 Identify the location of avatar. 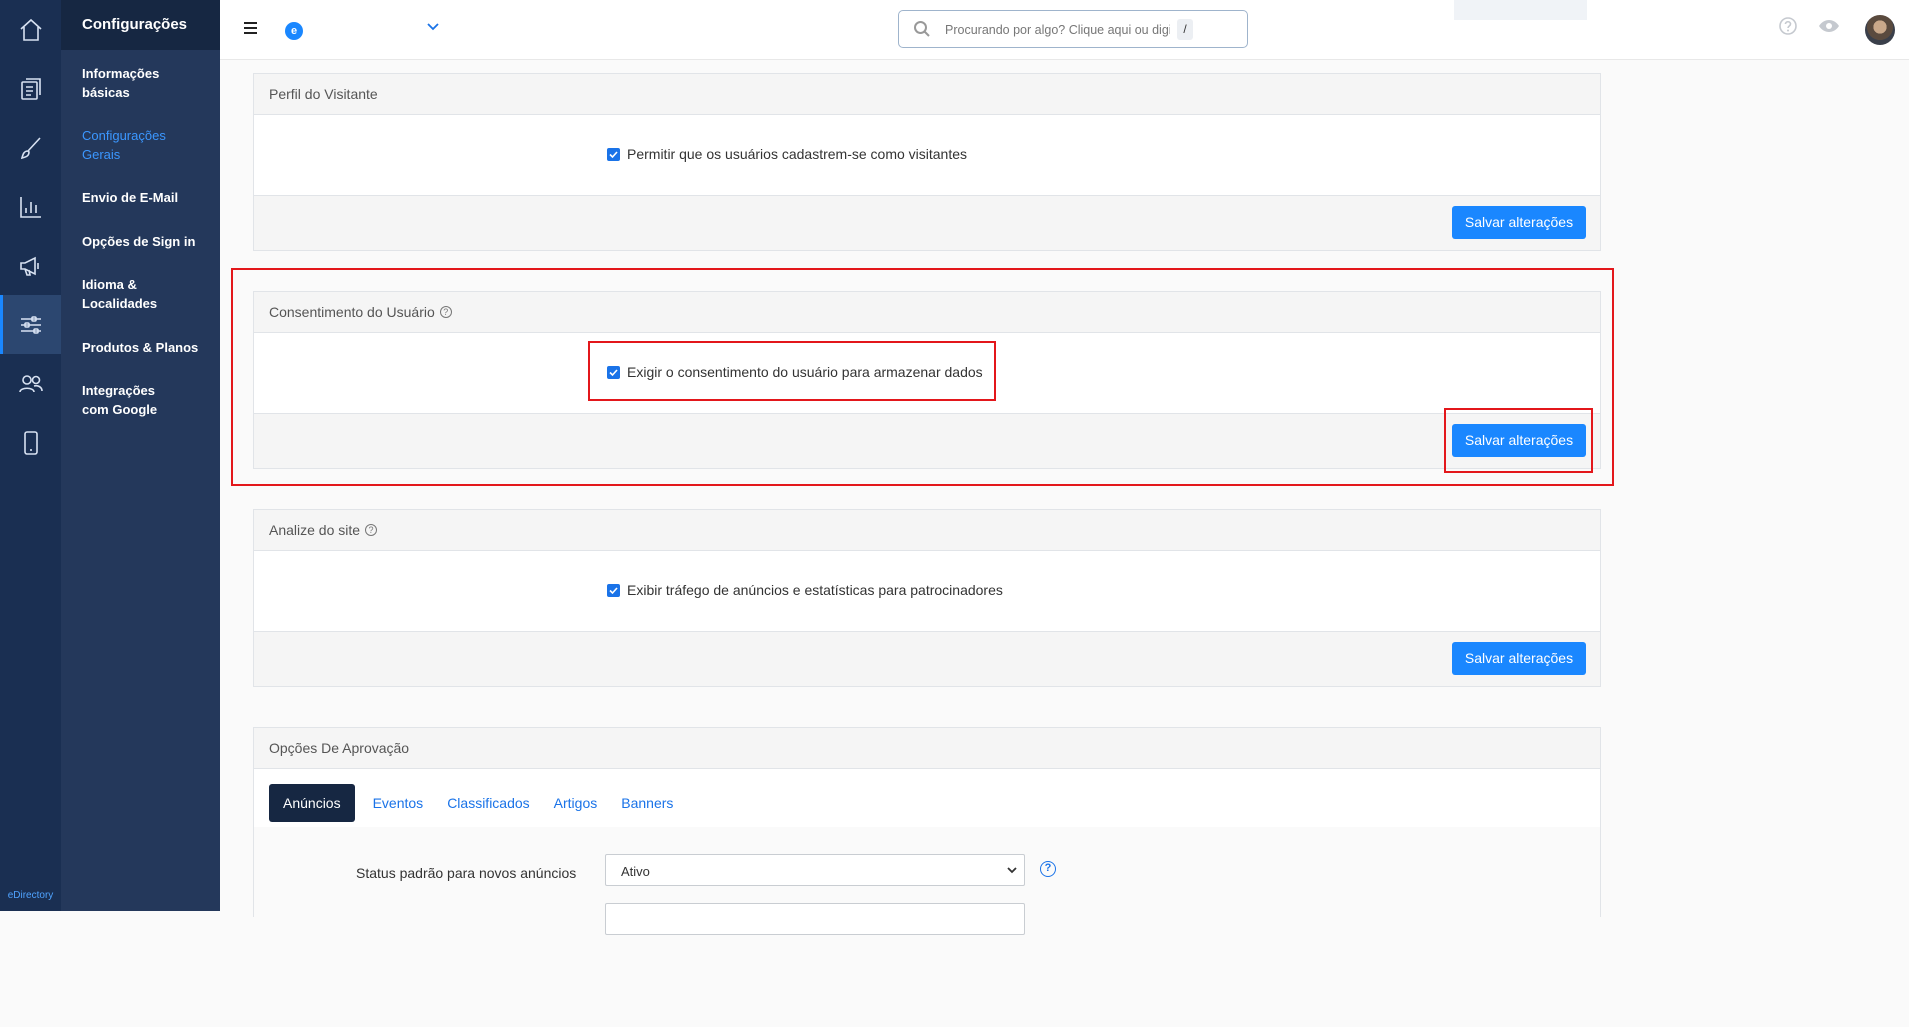
(1880, 30).